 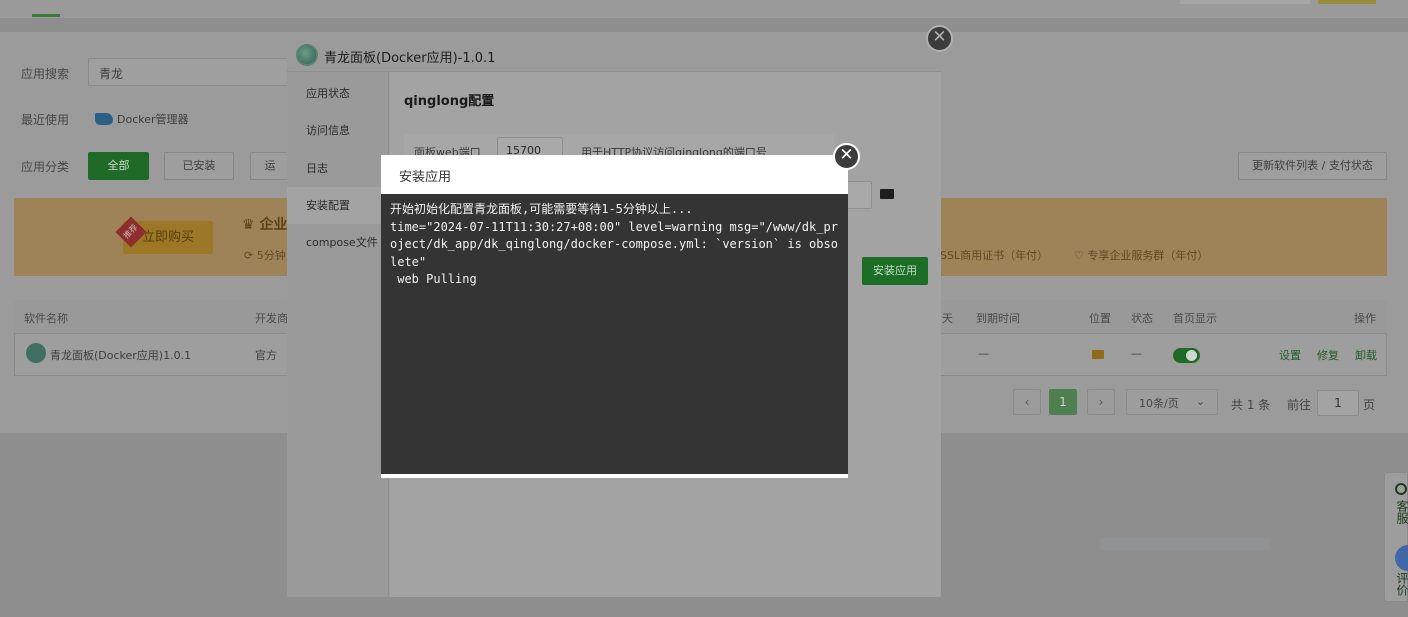 What do you see at coordinates (1063, 402) in the screenshot?
I see `page-1-button: 1` at bounding box center [1063, 402].